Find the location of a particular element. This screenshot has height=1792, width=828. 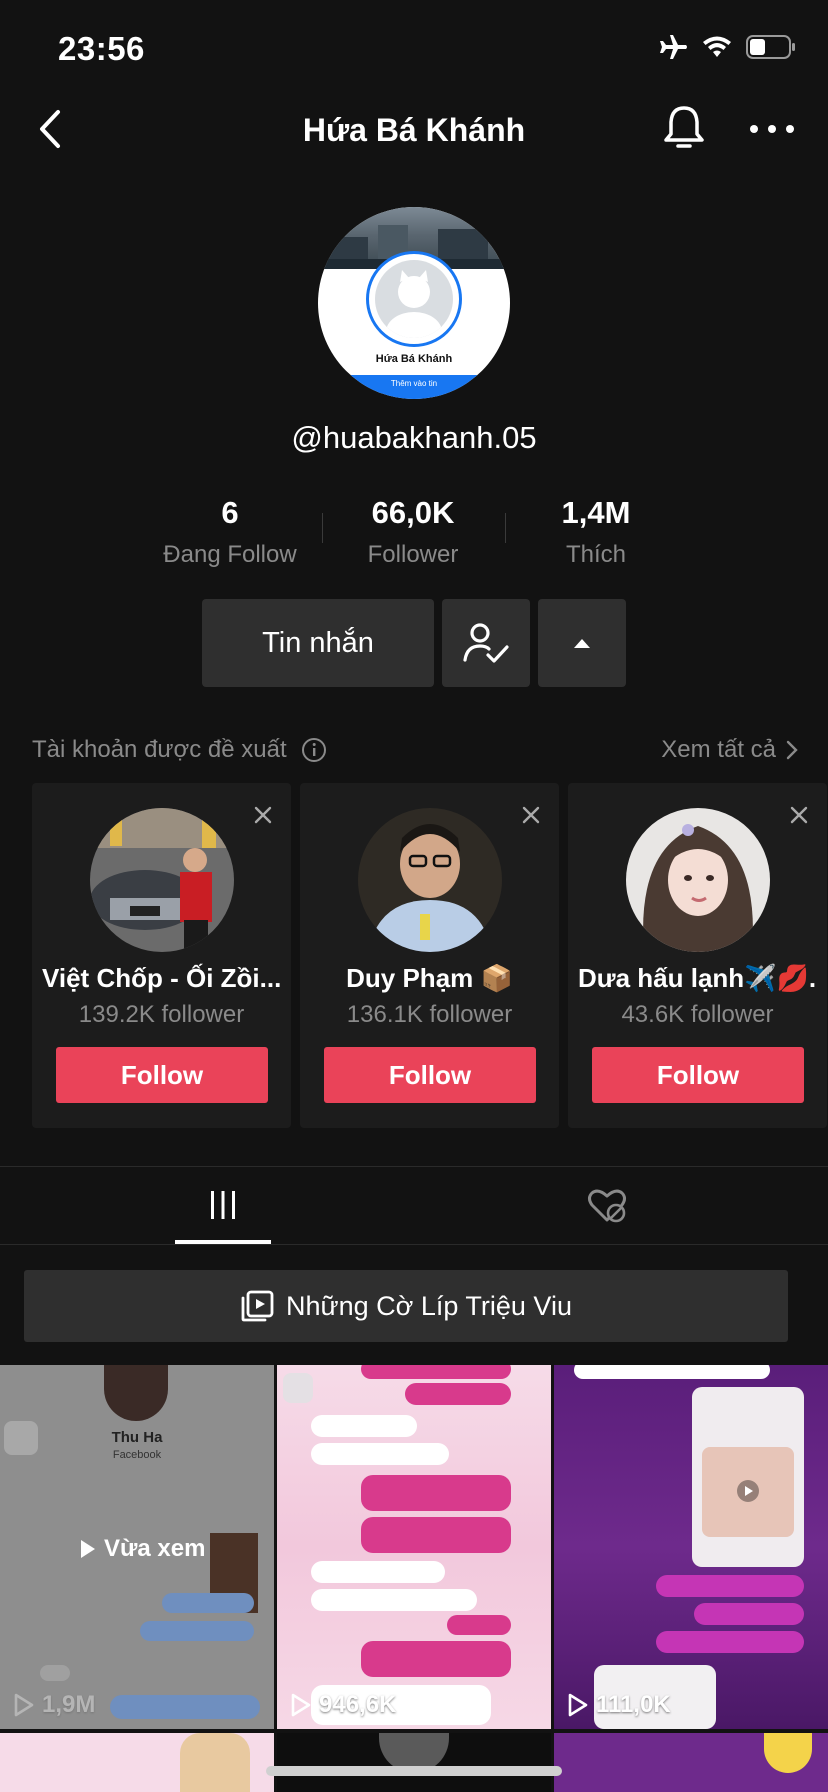

caret-up-icon is located at coordinates (582, 643).